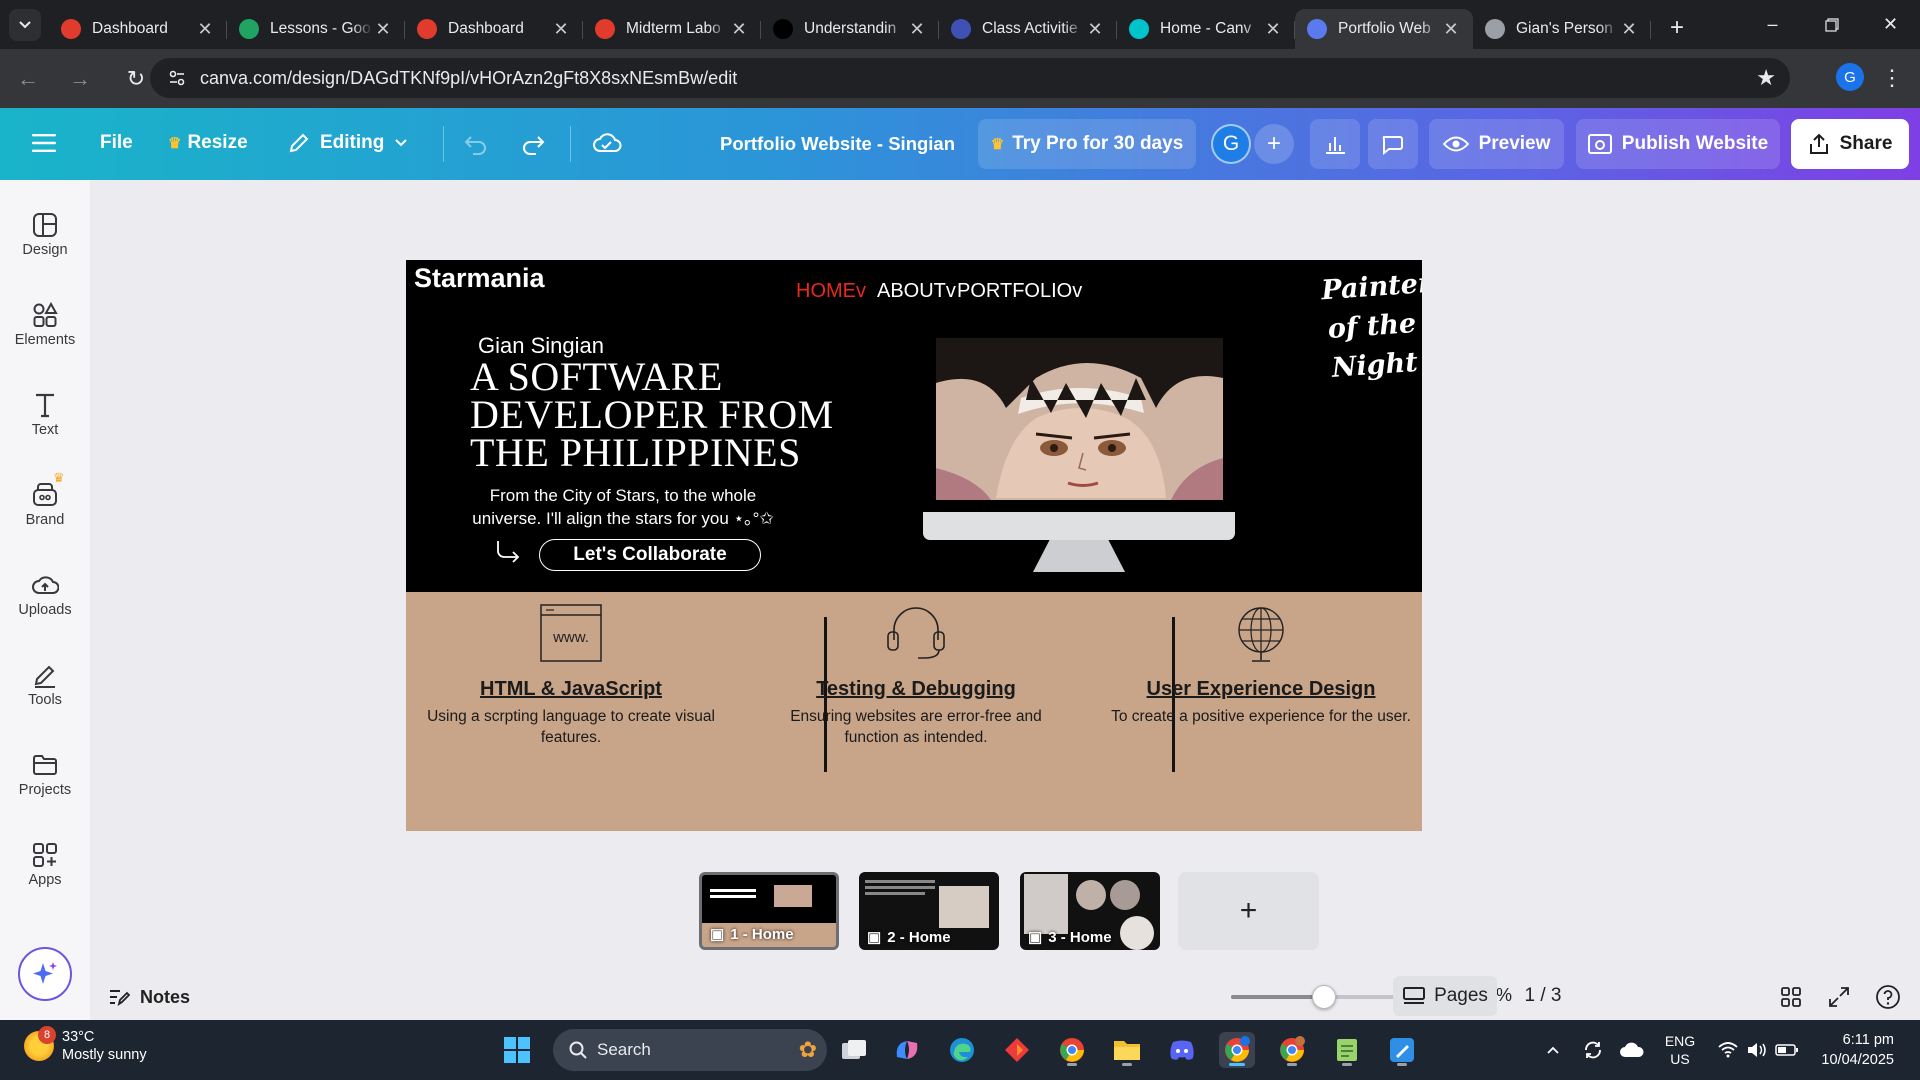 Image resolution: width=1920 pixels, height=1080 pixels. What do you see at coordinates (1087, 144) in the screenshot?
I see `try-pro-button: ♛ Try Pro for 30 days` at bounding box center [1087, 144].